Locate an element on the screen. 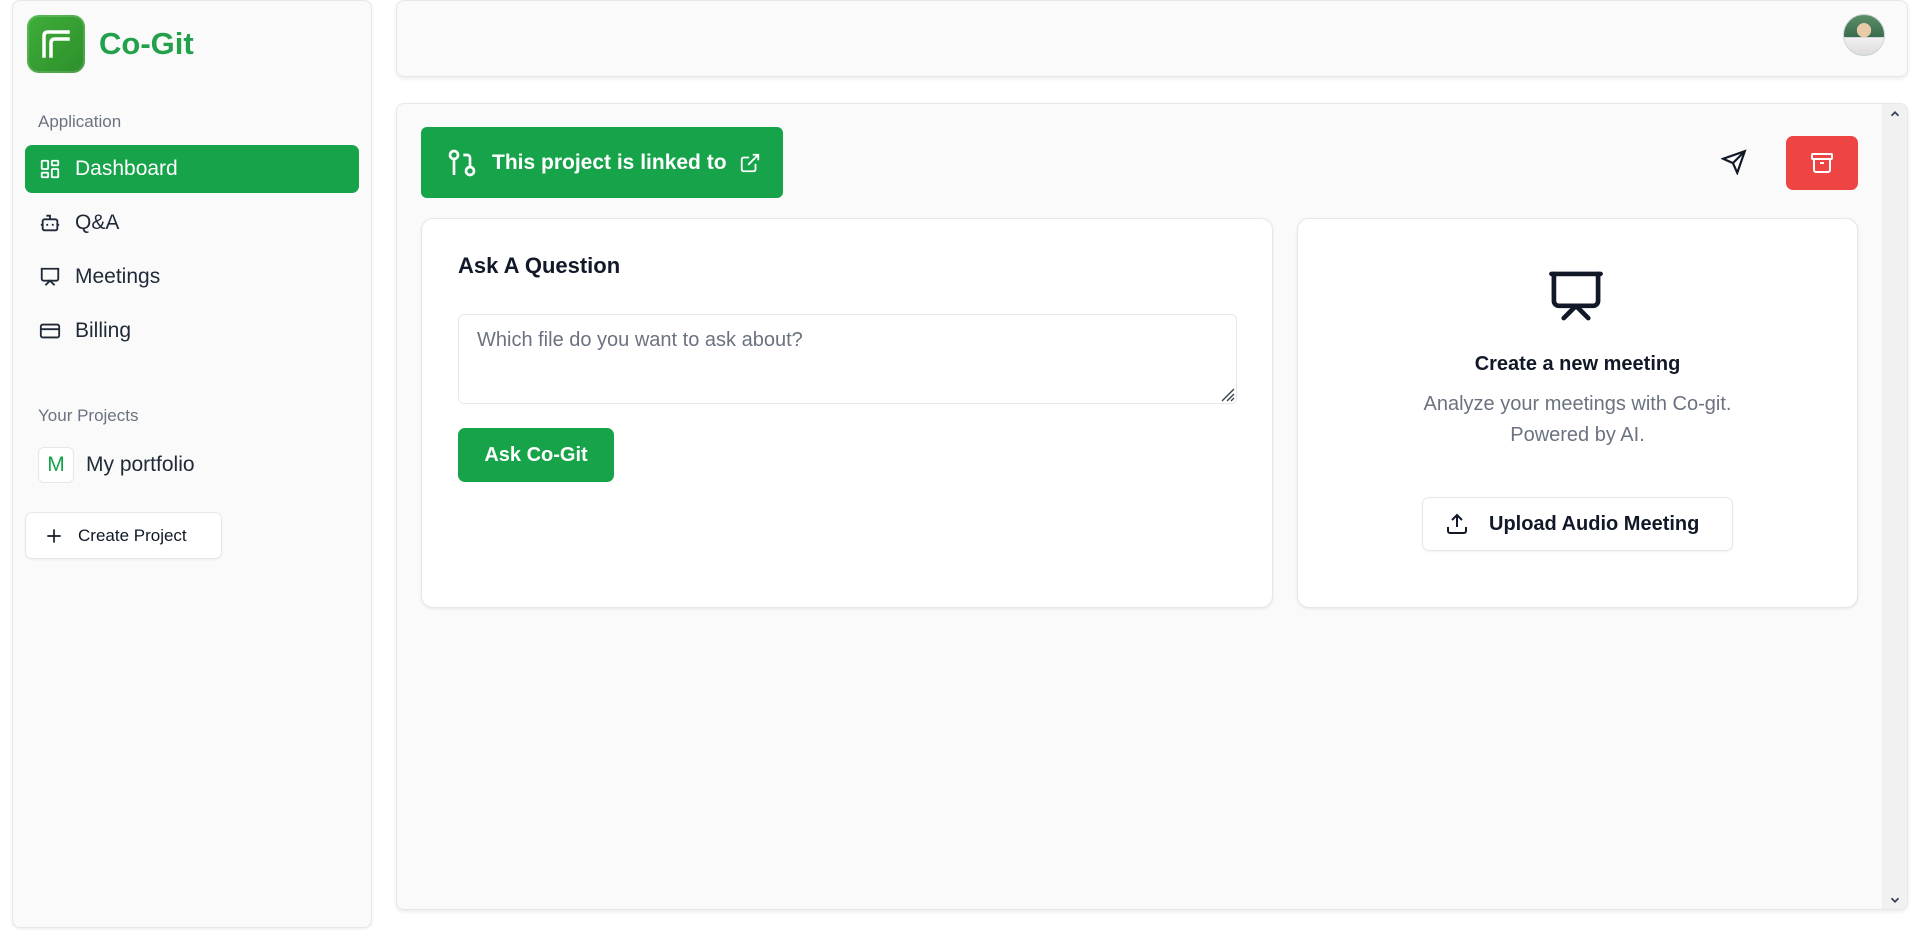 The height and width of the screenshot is (941, 1920). project-item-my-portfolio: M My portfolio is located at coordinates (116, 465).